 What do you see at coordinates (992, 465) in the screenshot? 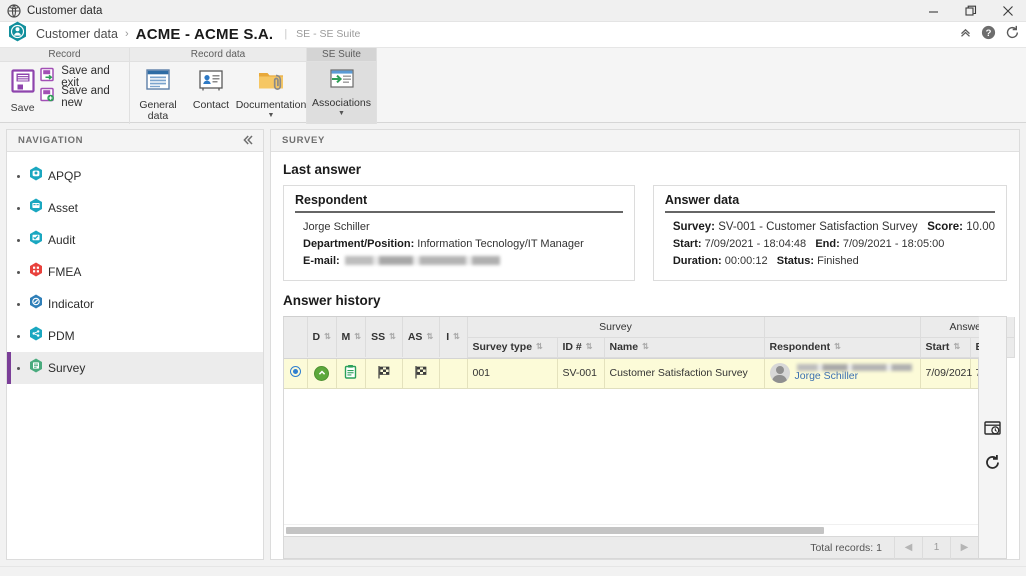
I see `refresh-grid-icon` at bounding box center [992, 465].